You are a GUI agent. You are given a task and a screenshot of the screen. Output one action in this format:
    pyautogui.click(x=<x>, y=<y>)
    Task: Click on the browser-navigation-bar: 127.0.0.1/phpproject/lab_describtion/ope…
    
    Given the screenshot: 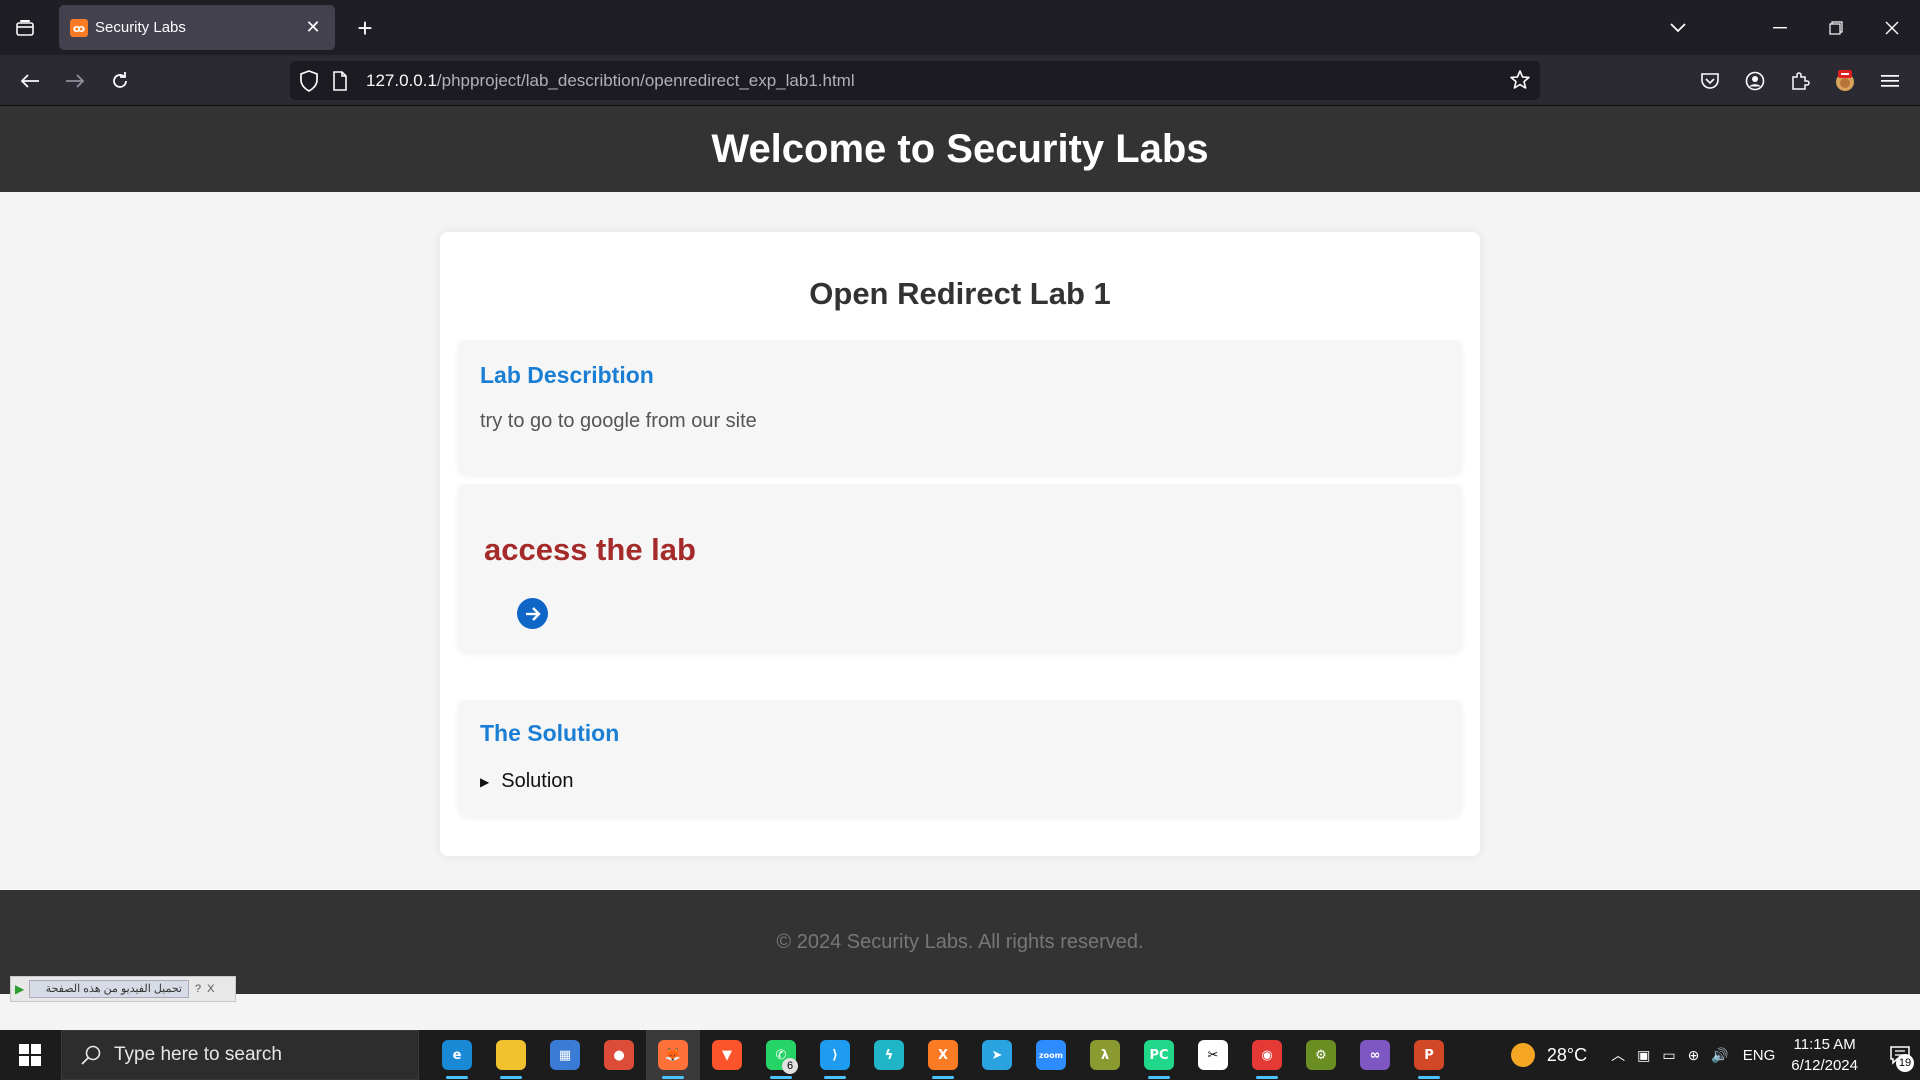 What is the action you would take?
    pyautogui.click(x=960, y=80)
    